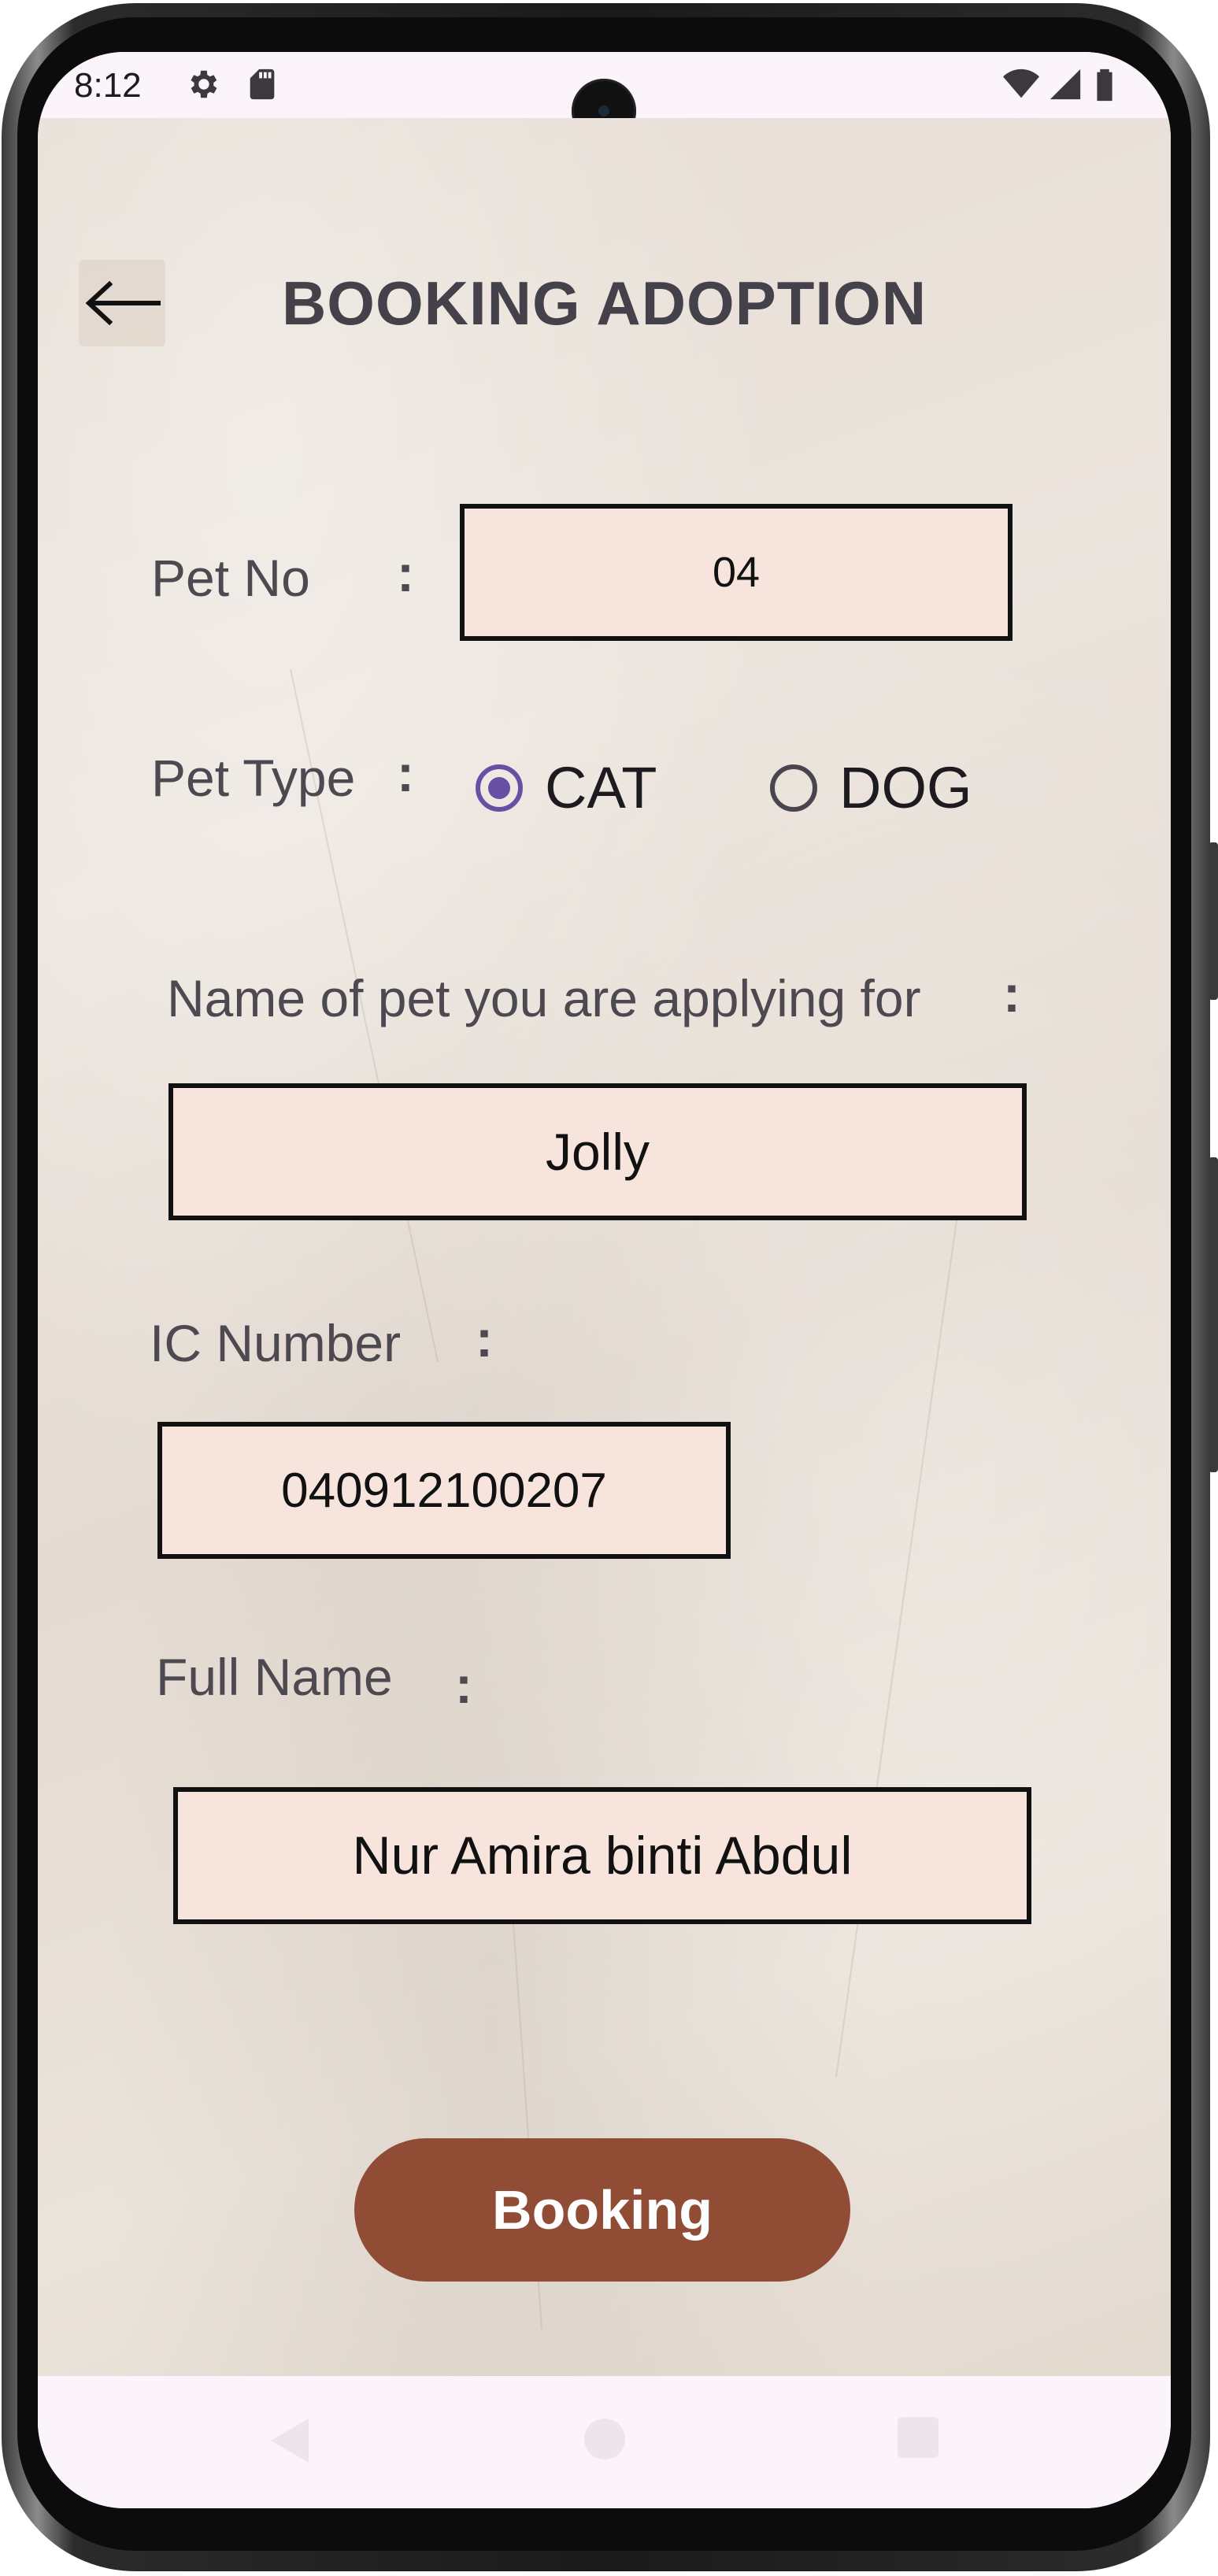 This screenshot has height=2576, width=1218. What do you see at coordinates (289, 2440) in the screenshot?
I see `nav-back-icon` at bounding box center [289, 2440].